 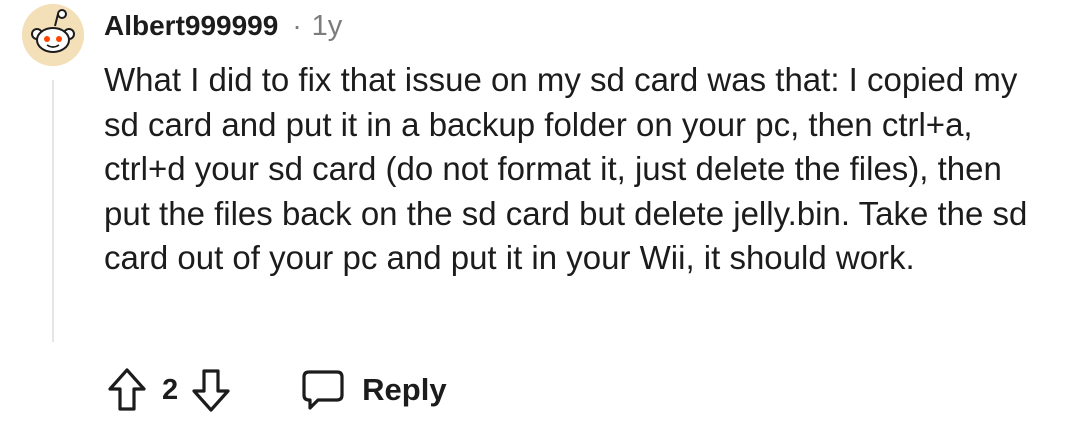 What do you see at coordinates (327, 25) in the screenshot?
I see `comment-age: 1y` at bounding box center [327, 25].